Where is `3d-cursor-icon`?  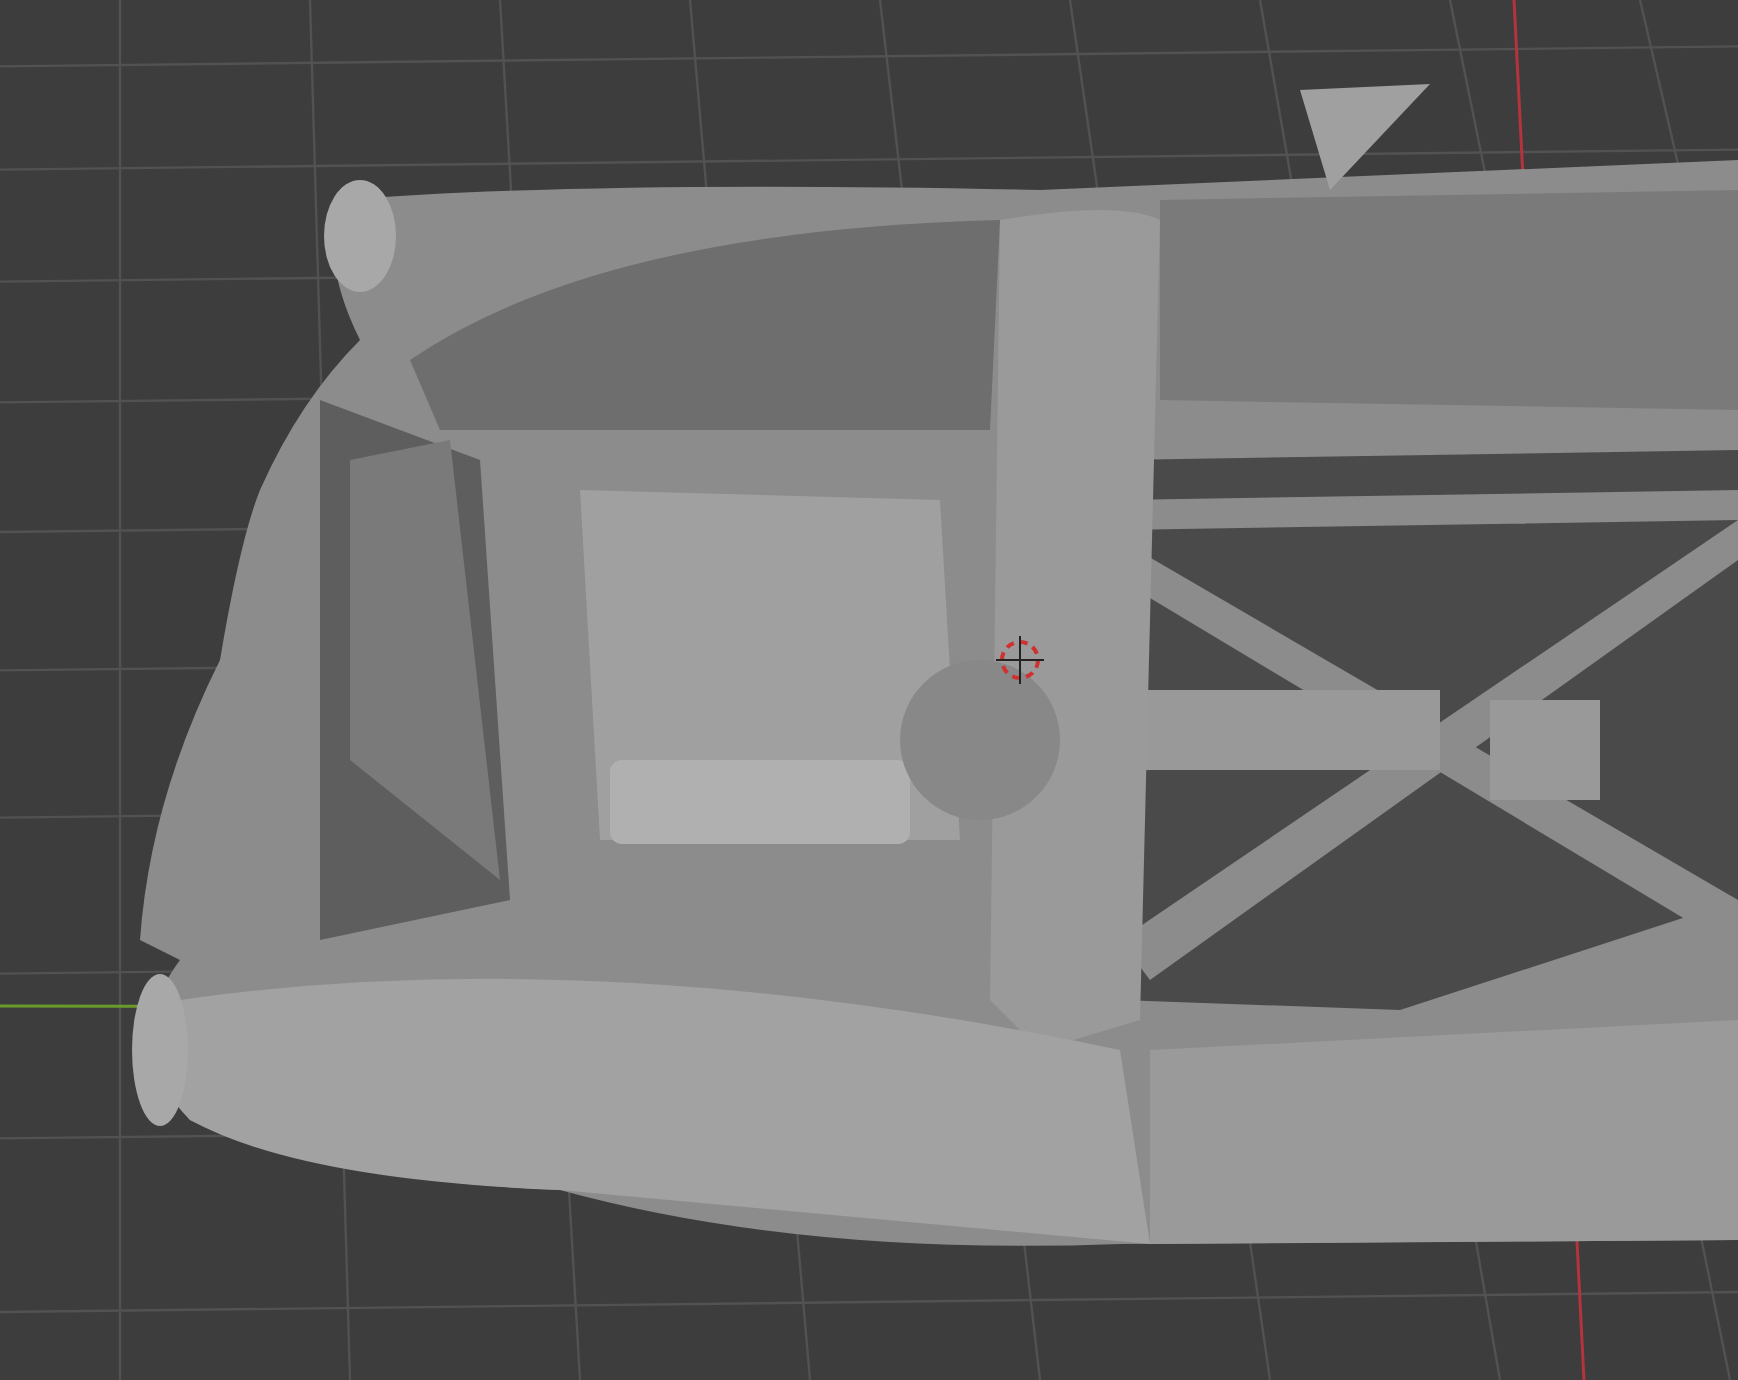 3d-cursor-icon is located at coordinates (1020, 660).